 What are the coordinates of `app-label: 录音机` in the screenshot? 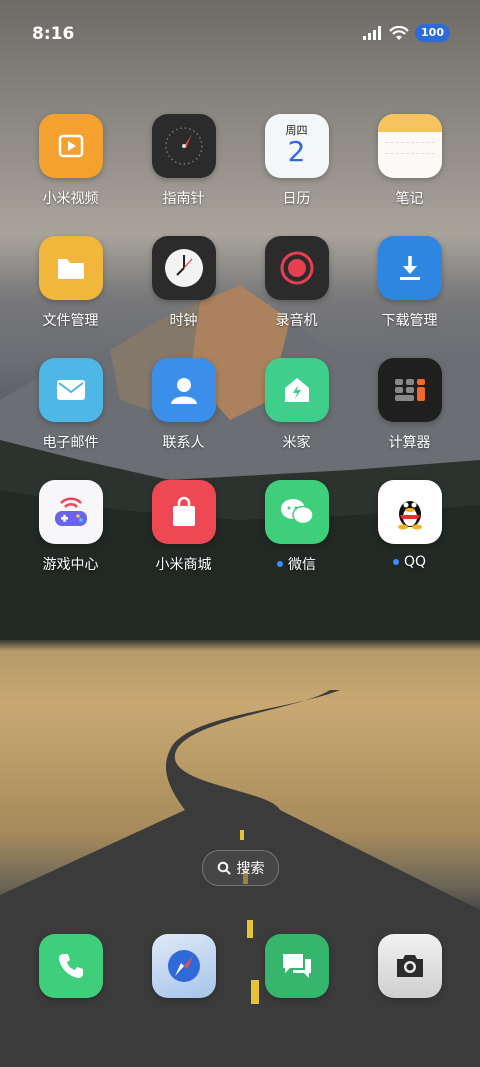 It's located at (296, 321).